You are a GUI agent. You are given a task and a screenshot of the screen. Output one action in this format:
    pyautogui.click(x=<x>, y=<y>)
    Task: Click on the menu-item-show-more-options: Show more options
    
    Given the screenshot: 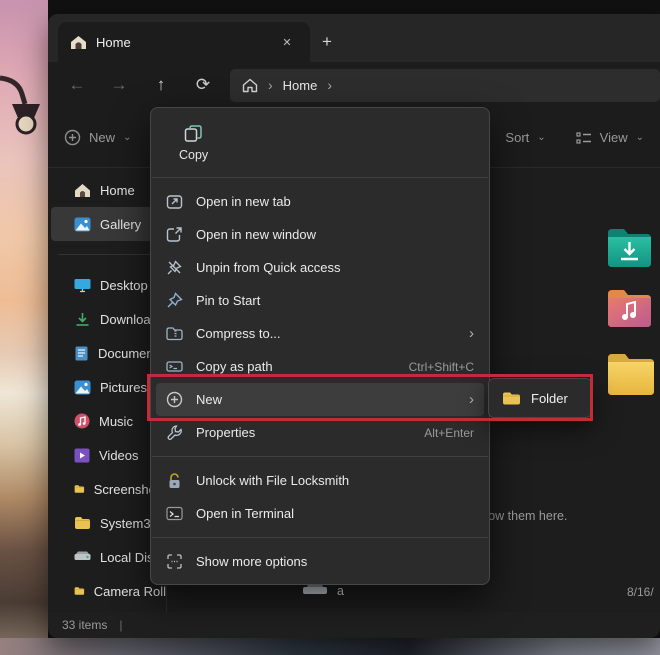 What is the action you would take?
    pyautogui.click(x=320, y=561)
    